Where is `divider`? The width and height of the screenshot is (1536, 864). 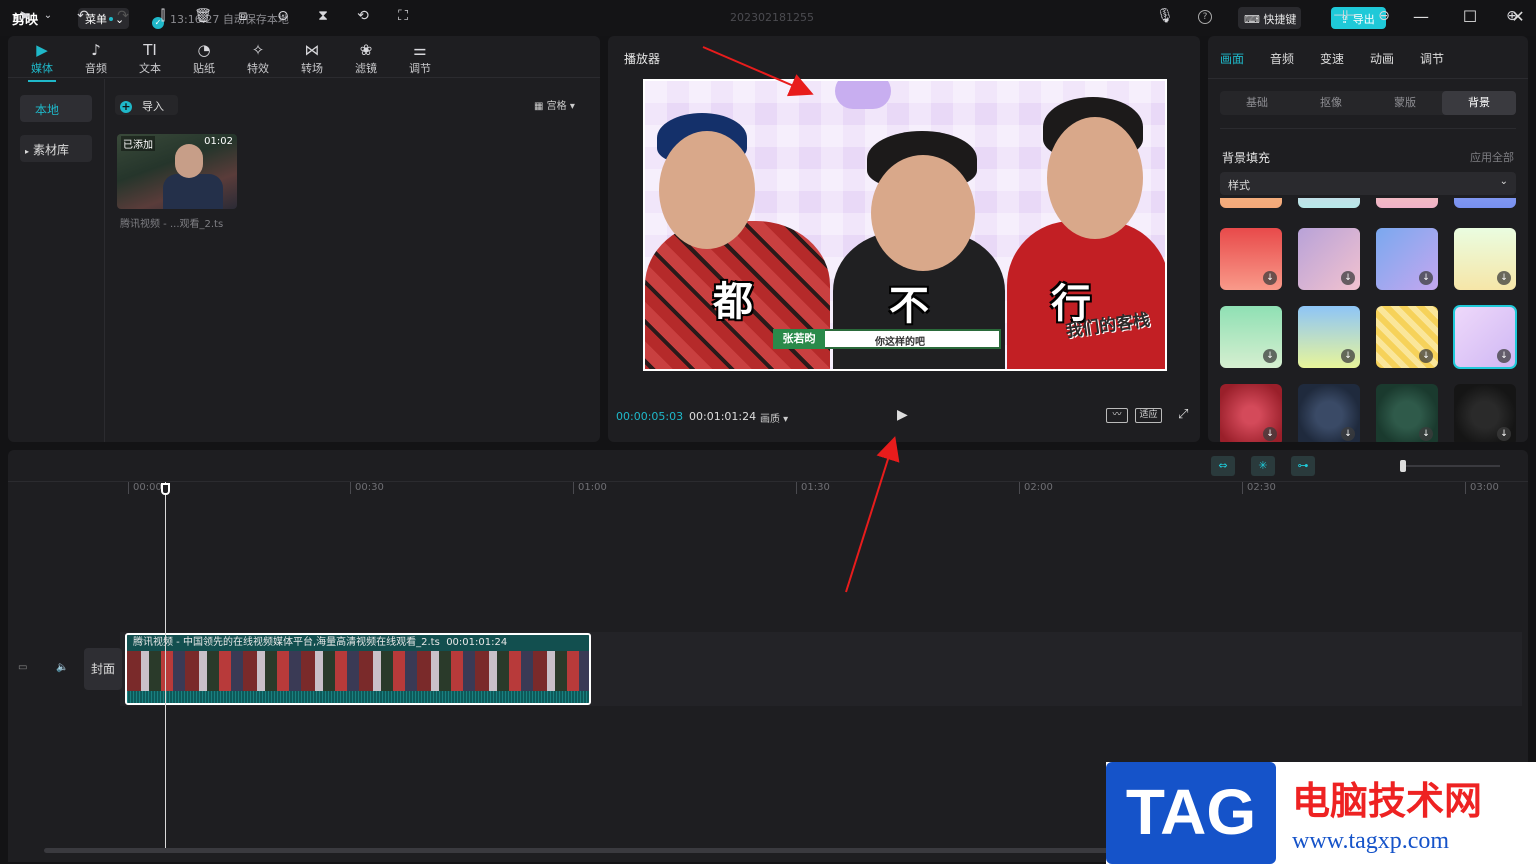 divider is located at coordinates (104, 260).